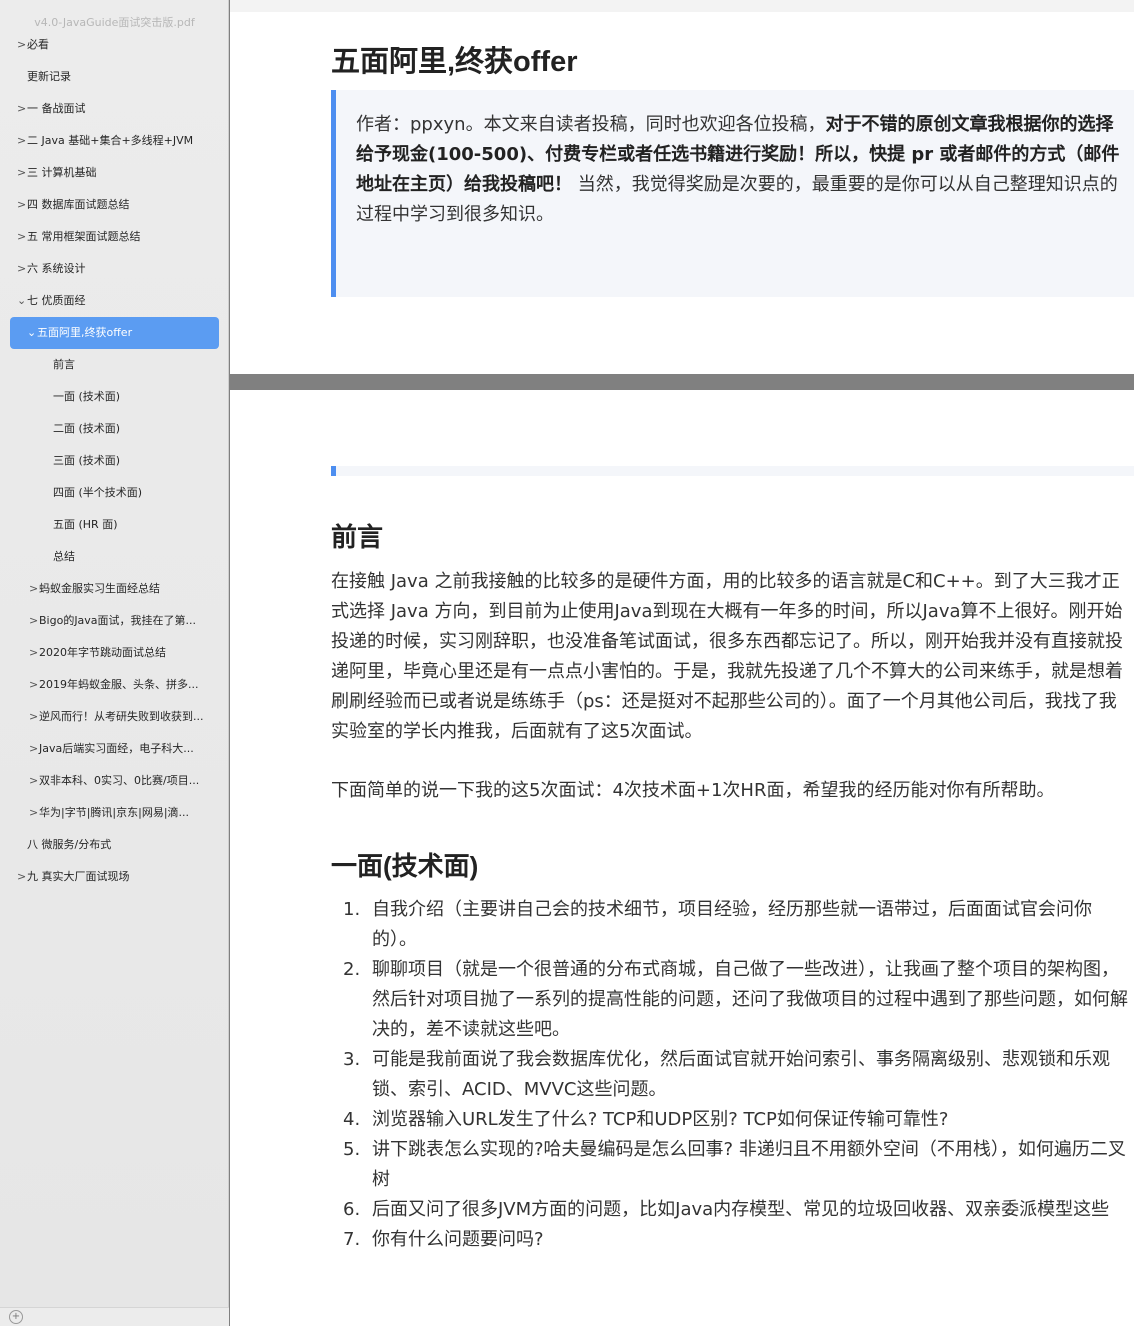 This screenshot has width=1134, height=1326. I want to click on sidebar-item: ⌄七 优质面经, so click(118, 301).